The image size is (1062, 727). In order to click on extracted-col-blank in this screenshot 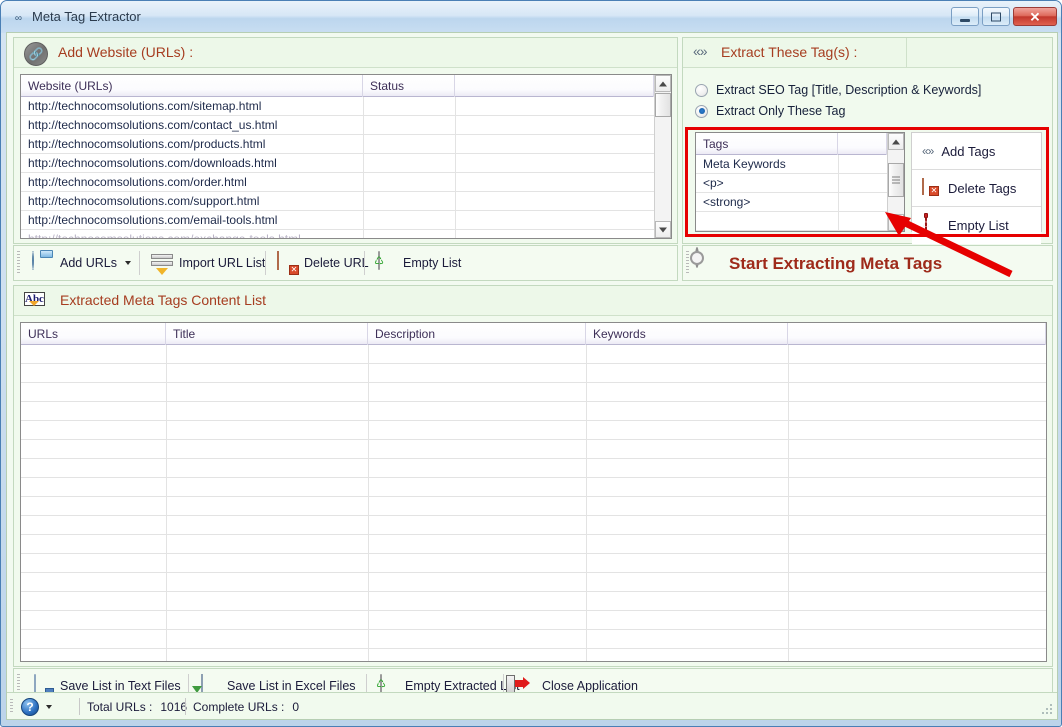, I will do `click(917, 334)`.